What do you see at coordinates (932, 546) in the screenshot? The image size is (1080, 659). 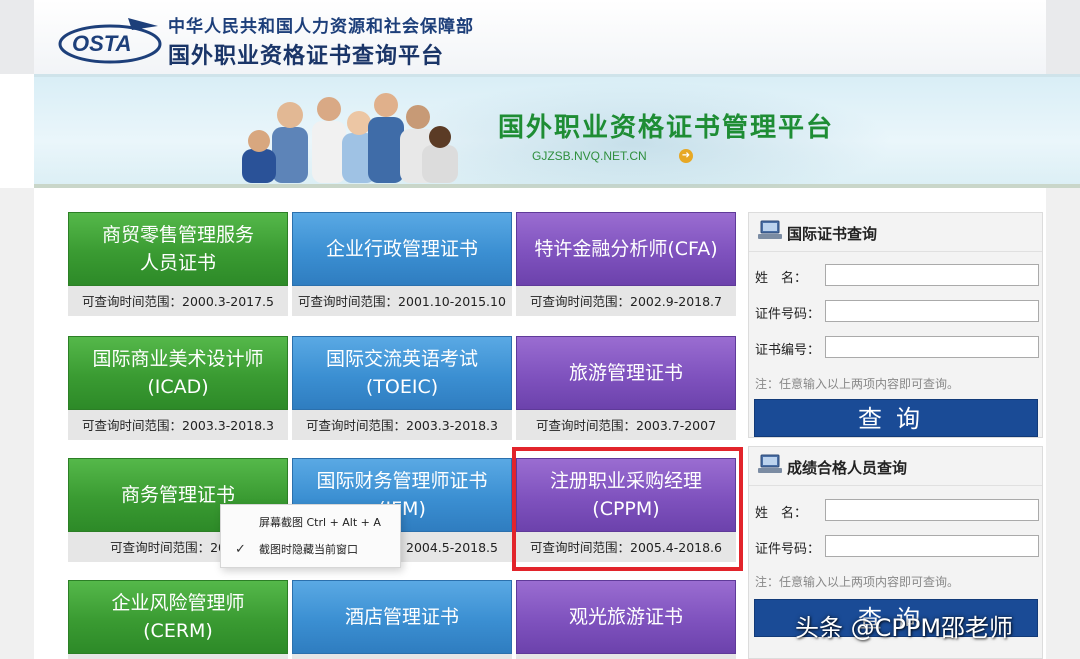 I see `score-id-input` at bounding box center [932, 546].